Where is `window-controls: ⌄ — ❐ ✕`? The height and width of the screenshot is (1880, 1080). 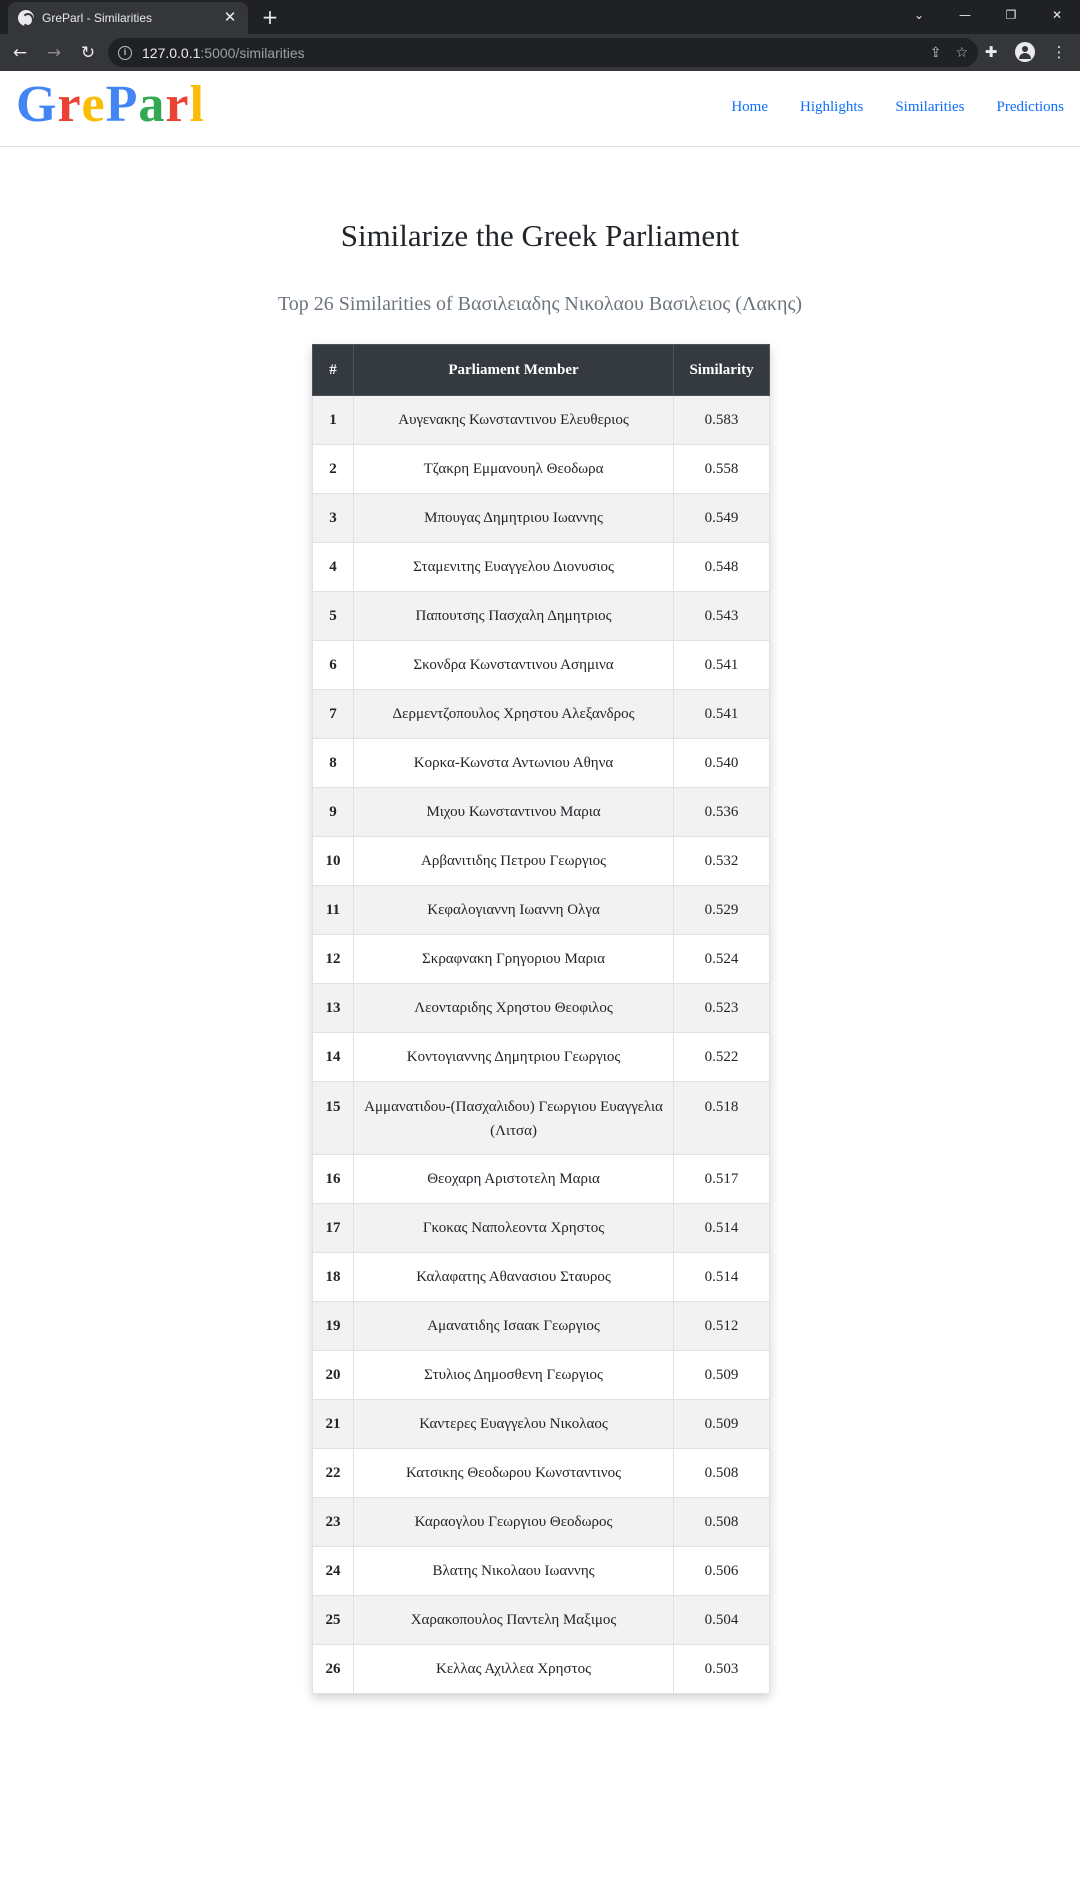
window-controls: ⌄ — ❐ ✕ is located at coordinates (988, 15).